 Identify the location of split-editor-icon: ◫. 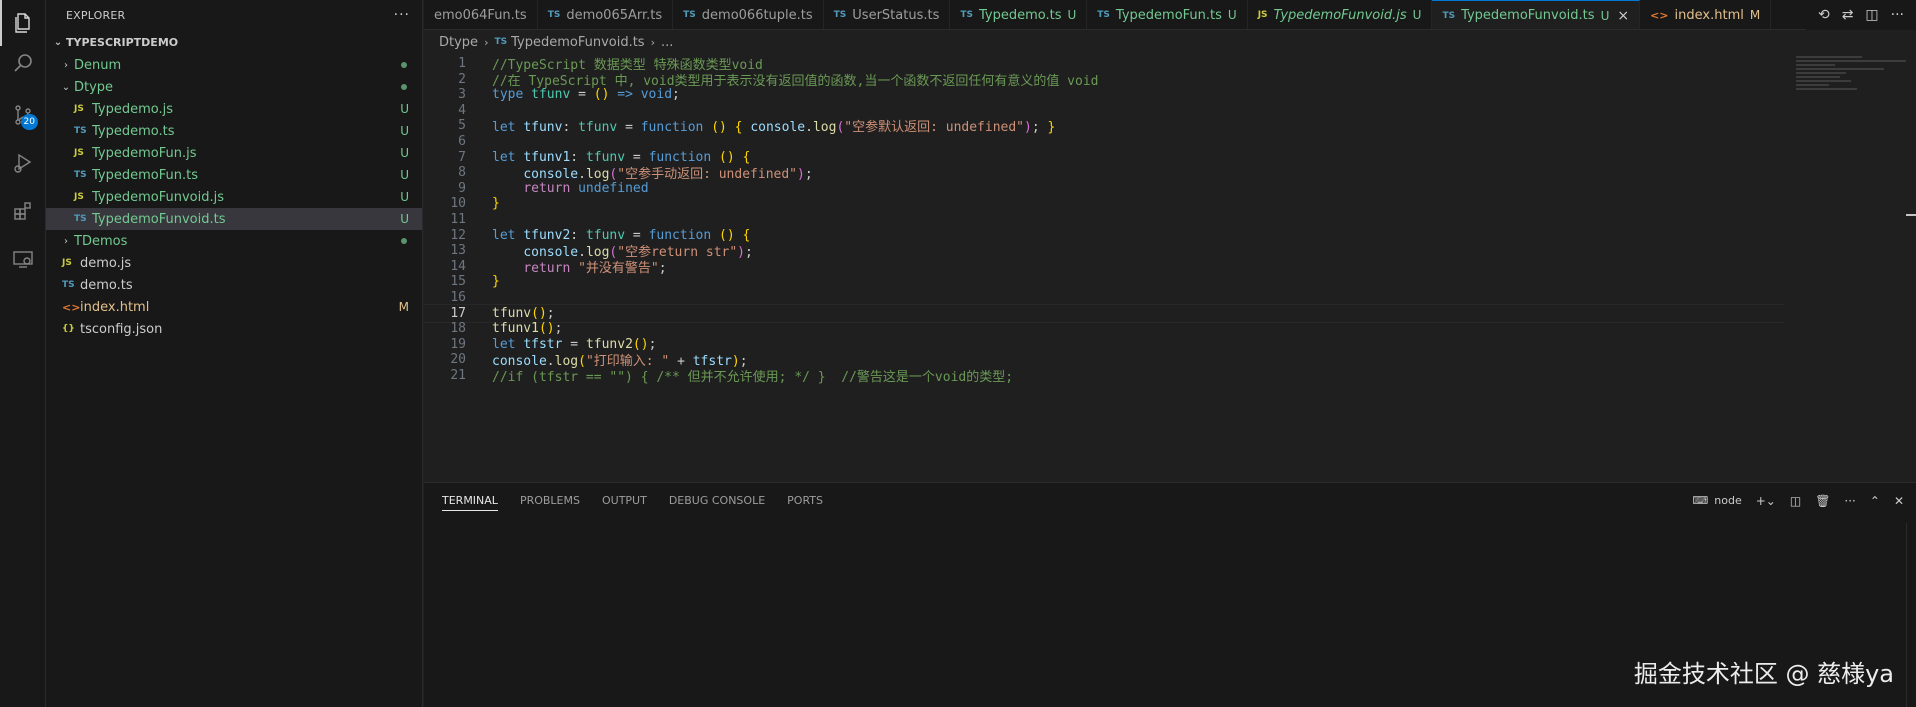
(1871, 15).